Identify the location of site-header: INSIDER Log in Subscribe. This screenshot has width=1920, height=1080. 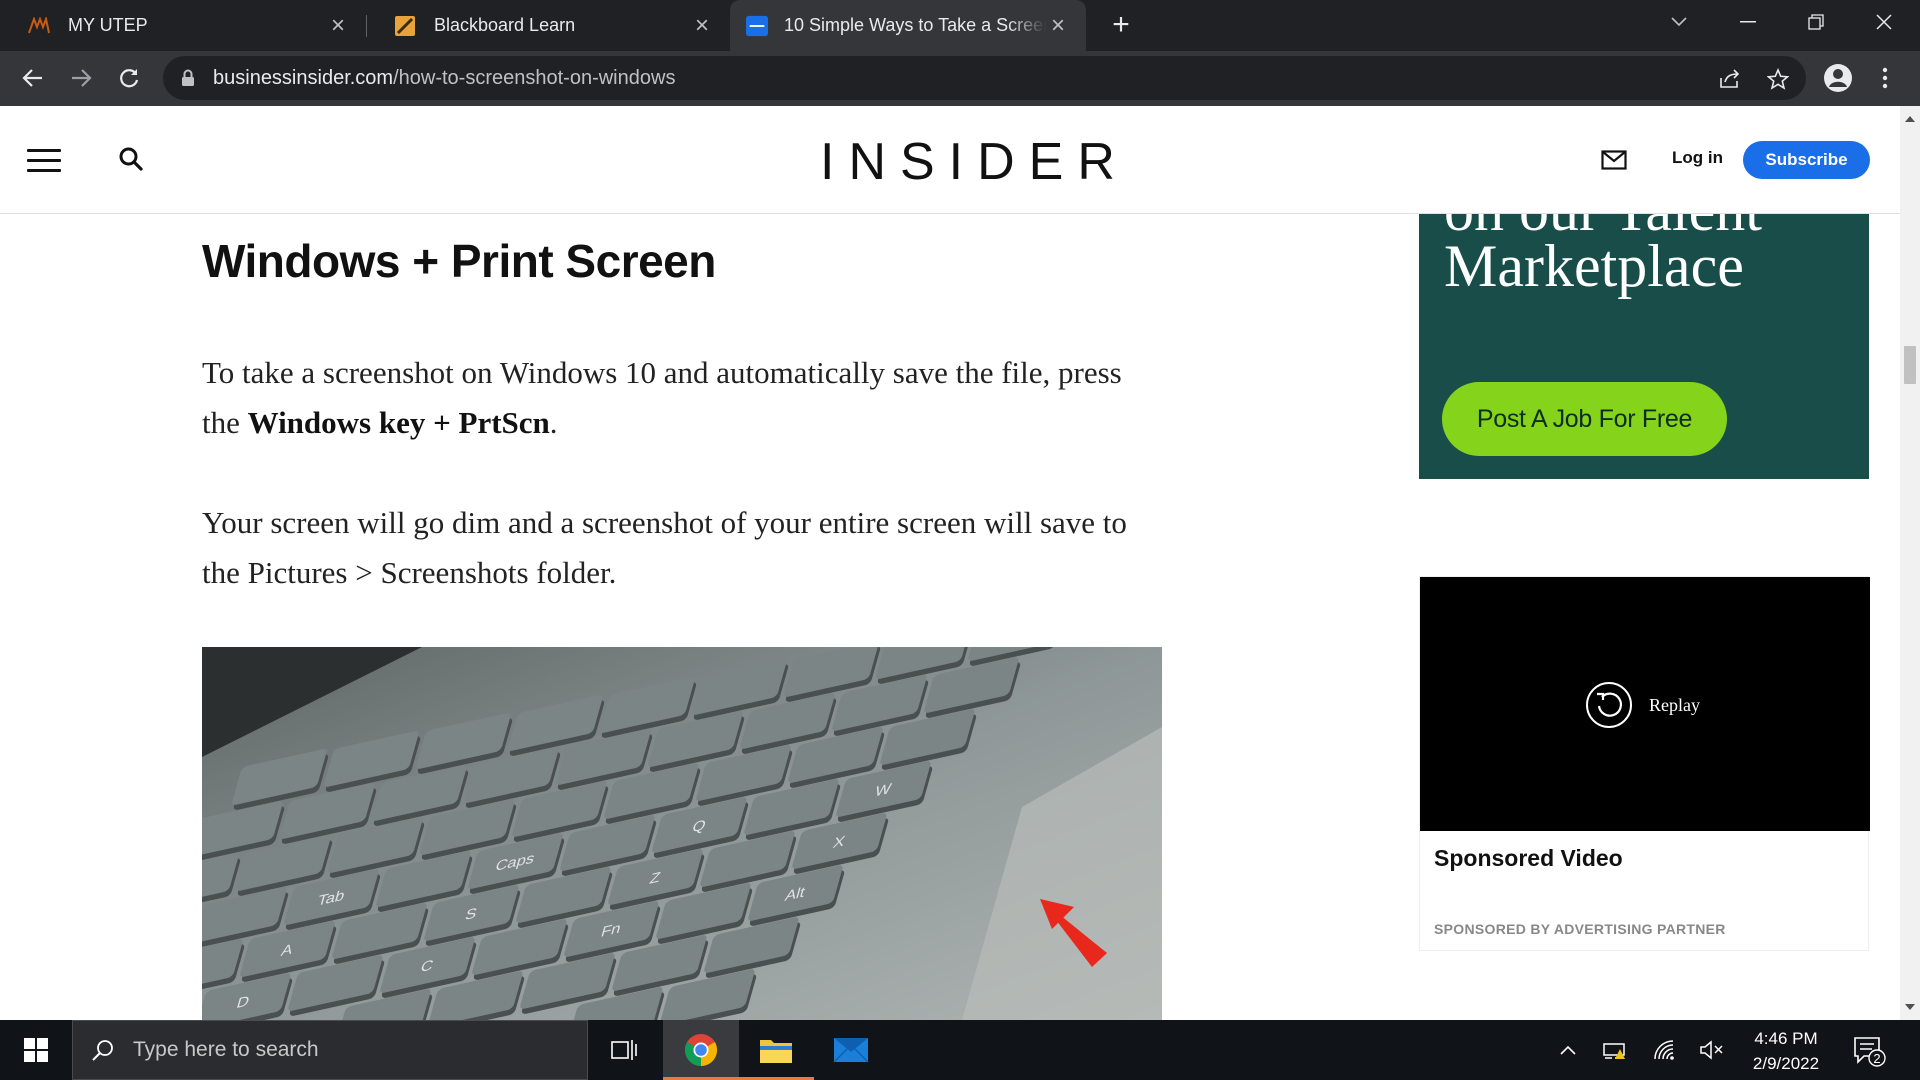
(950, 160).